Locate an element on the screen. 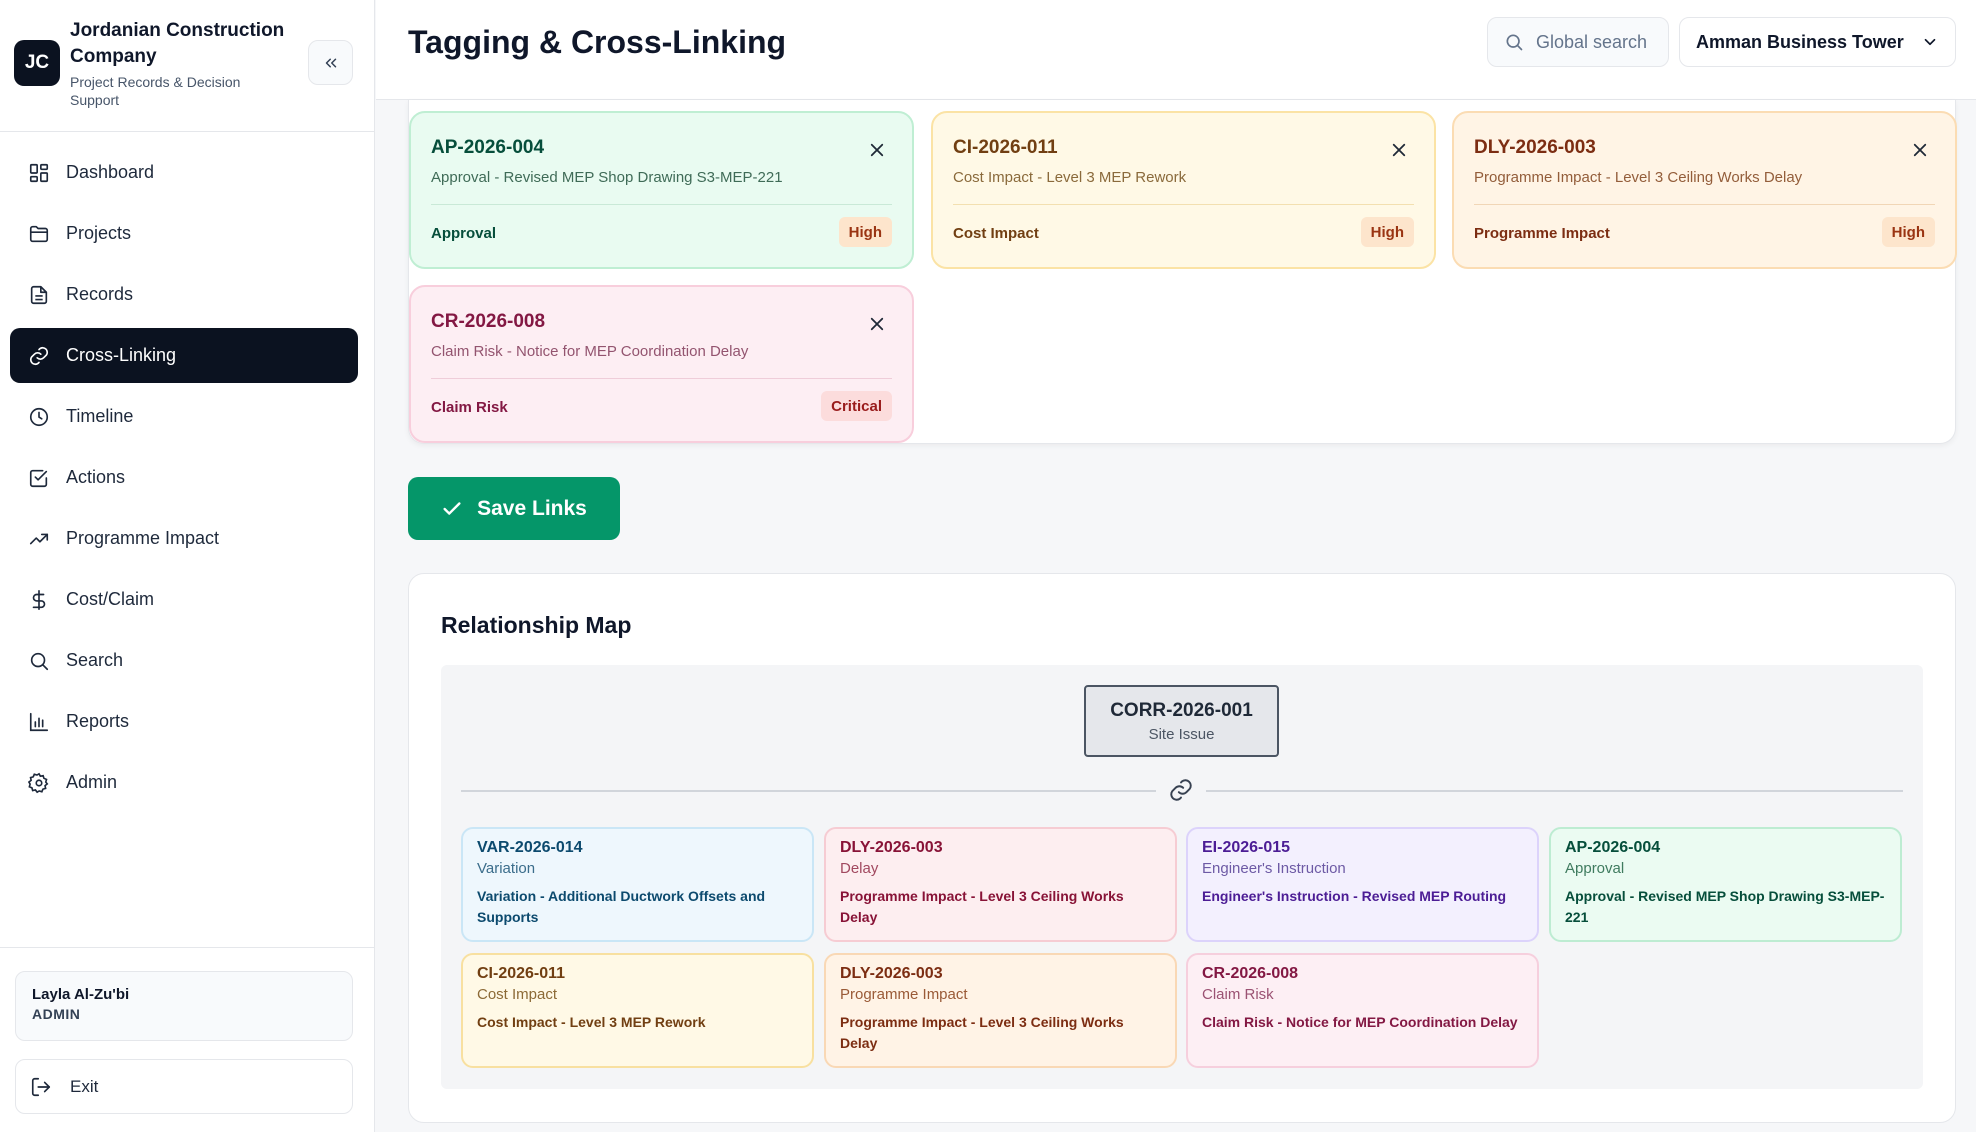  collapse-sidebar-button is located at coordinates (330, 62).